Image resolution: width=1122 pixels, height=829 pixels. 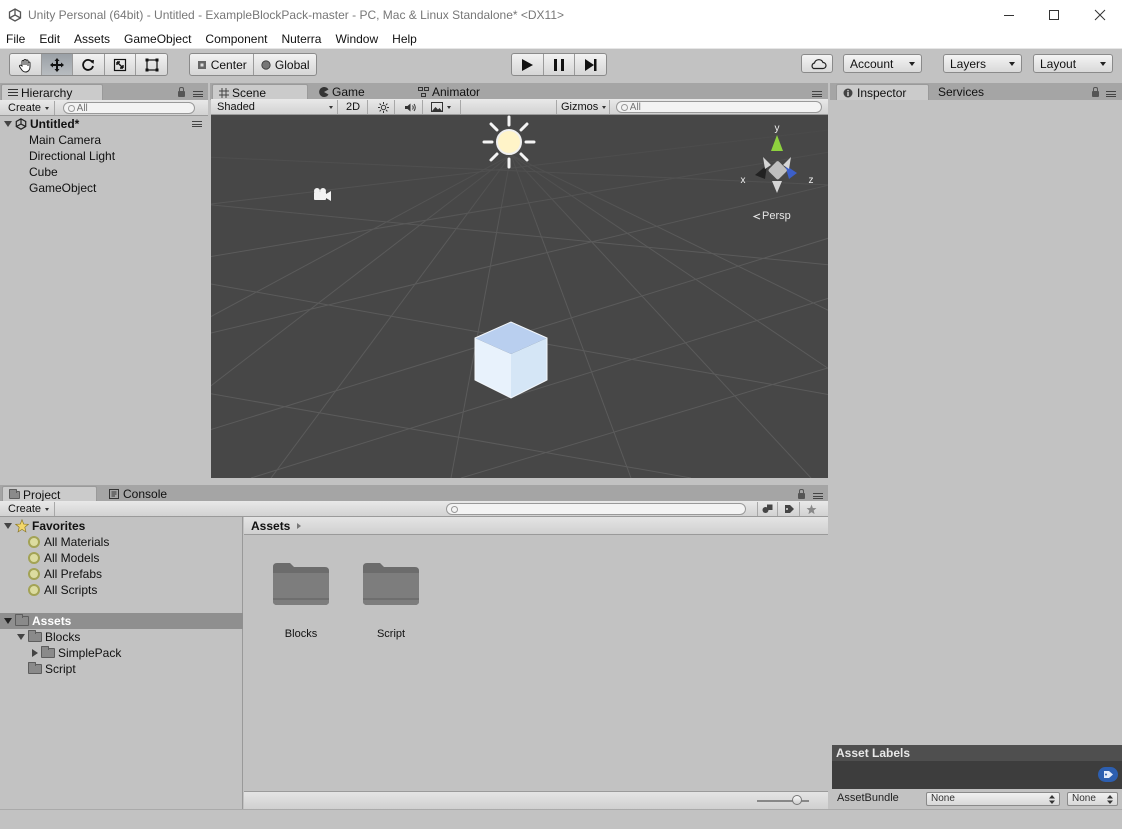 What do you see at coordinates (121, 64) in the screenshot?
I see `scale-tool-button` at bounding box center [121, 64].